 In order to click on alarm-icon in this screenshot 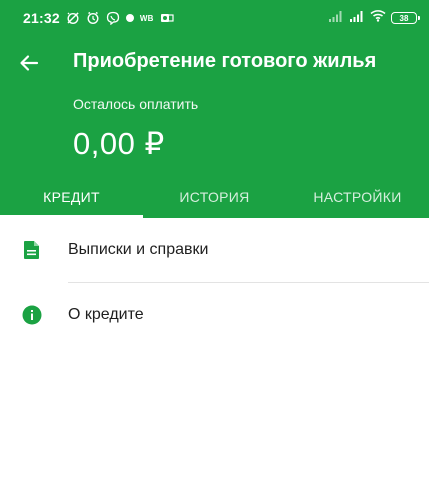, I will do `click(93, 18)`.